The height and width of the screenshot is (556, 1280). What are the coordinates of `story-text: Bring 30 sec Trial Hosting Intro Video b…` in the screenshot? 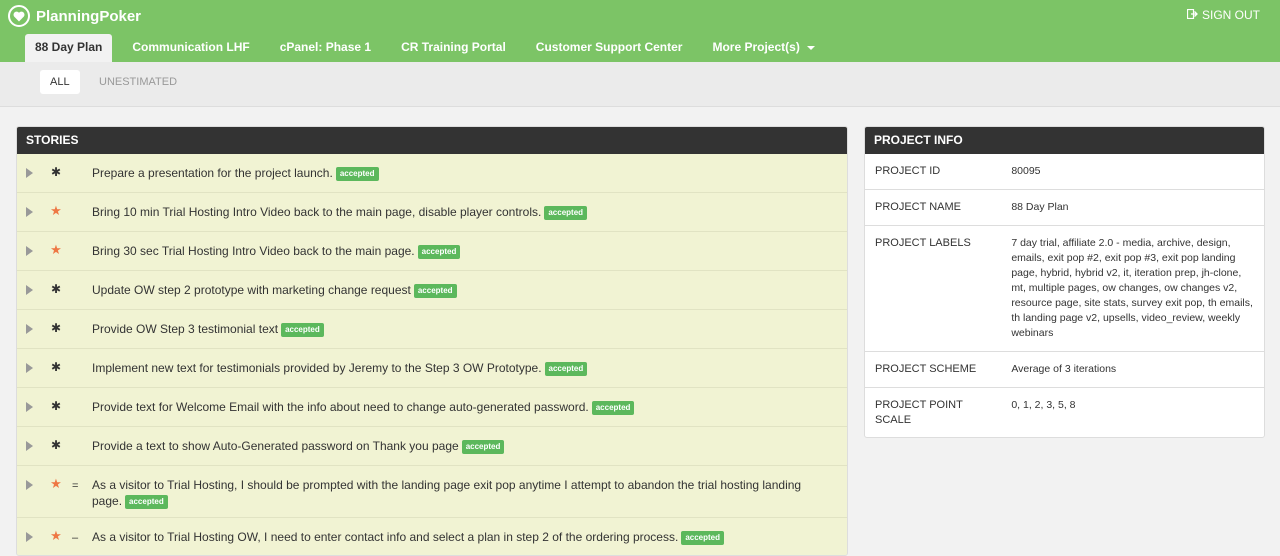 It's located at (459, 251).